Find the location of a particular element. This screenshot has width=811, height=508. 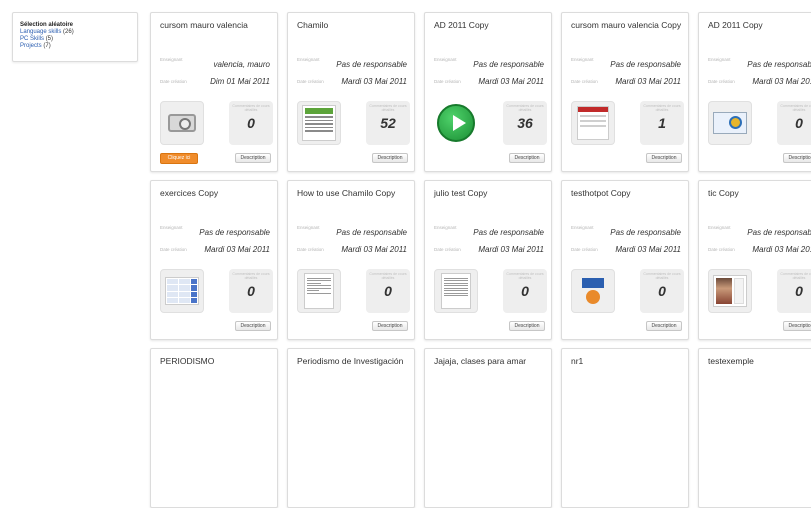

open-course-button: Cliquez ici is located at coordinates (179, 158).